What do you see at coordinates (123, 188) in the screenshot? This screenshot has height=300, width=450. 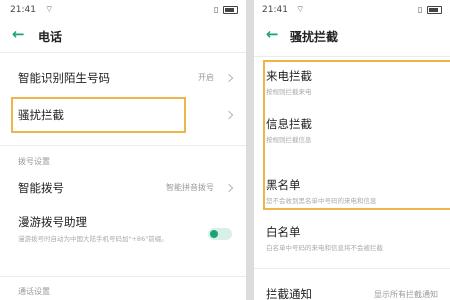 I see `smart-dial-row: 智能拨号 智能拼音拨号` at bounding box center [123, 188].